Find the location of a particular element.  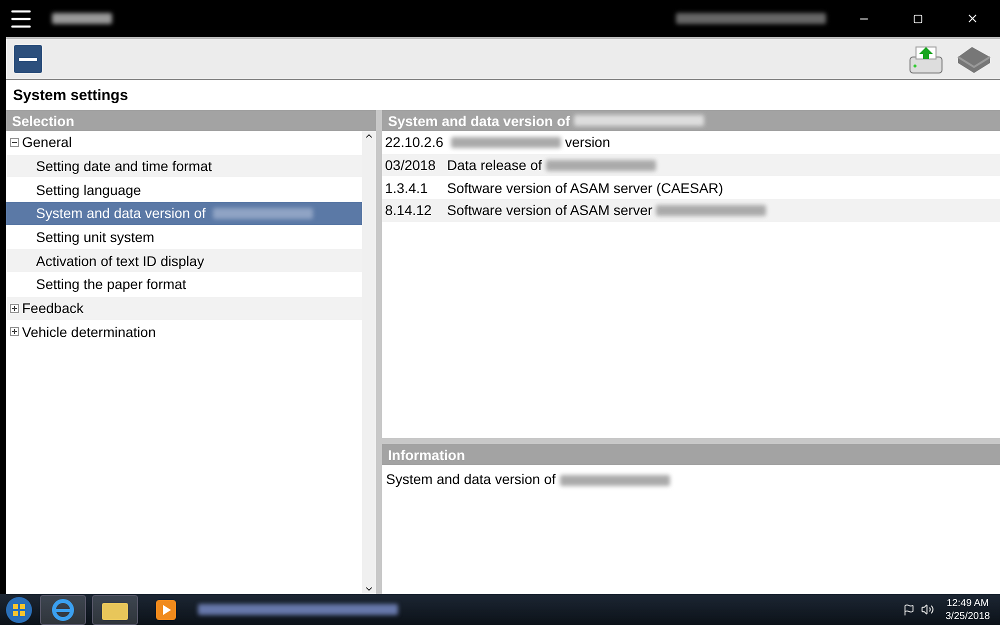

version-description: version is located at coordinates (587, 142).